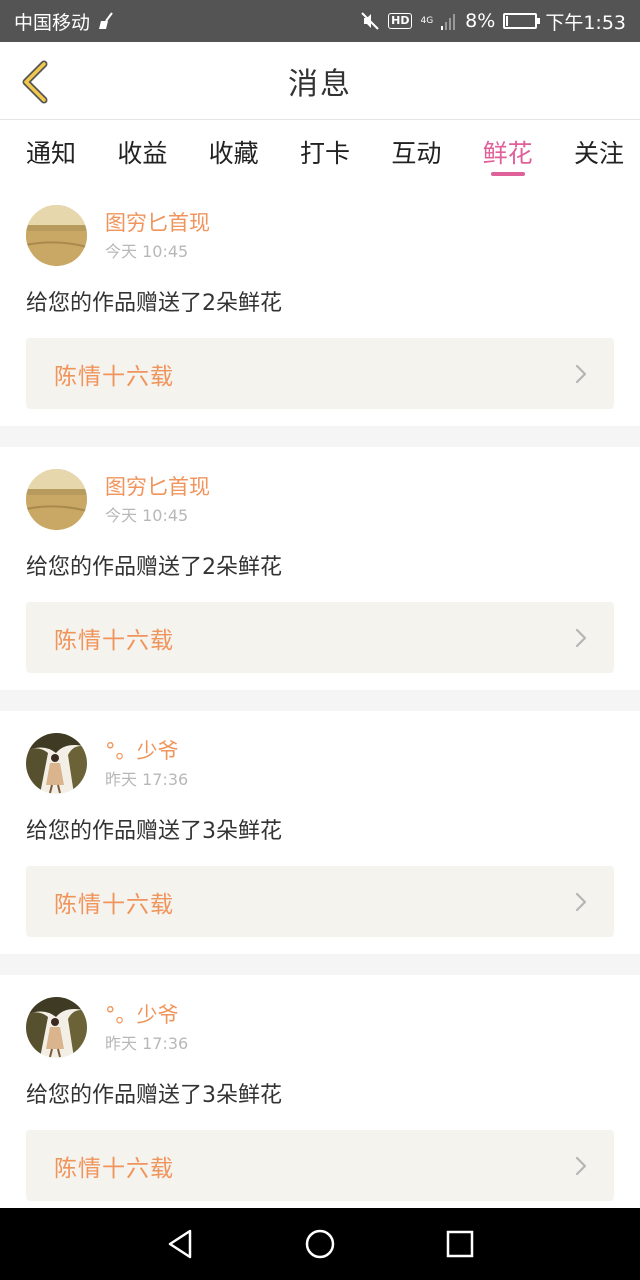 This screenshot has height=1280, width=640. Describe the element at coordinates (320, 84) in the screenshot. I see `page-title: 消息` at that location.